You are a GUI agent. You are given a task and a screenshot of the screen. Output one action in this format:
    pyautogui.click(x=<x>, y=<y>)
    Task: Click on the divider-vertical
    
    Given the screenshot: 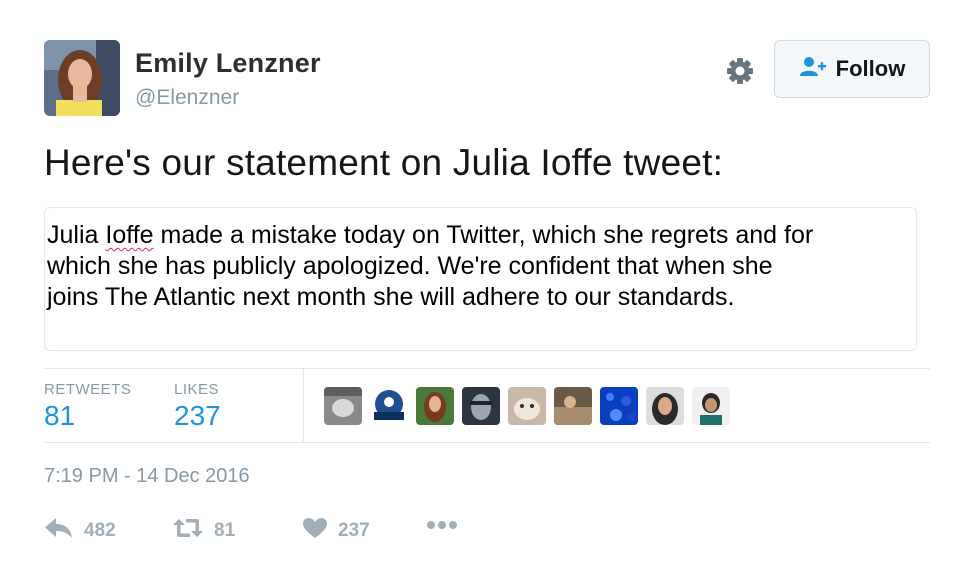 What is the action you would take?
    pyautogui.click(x=303, y=405)
    